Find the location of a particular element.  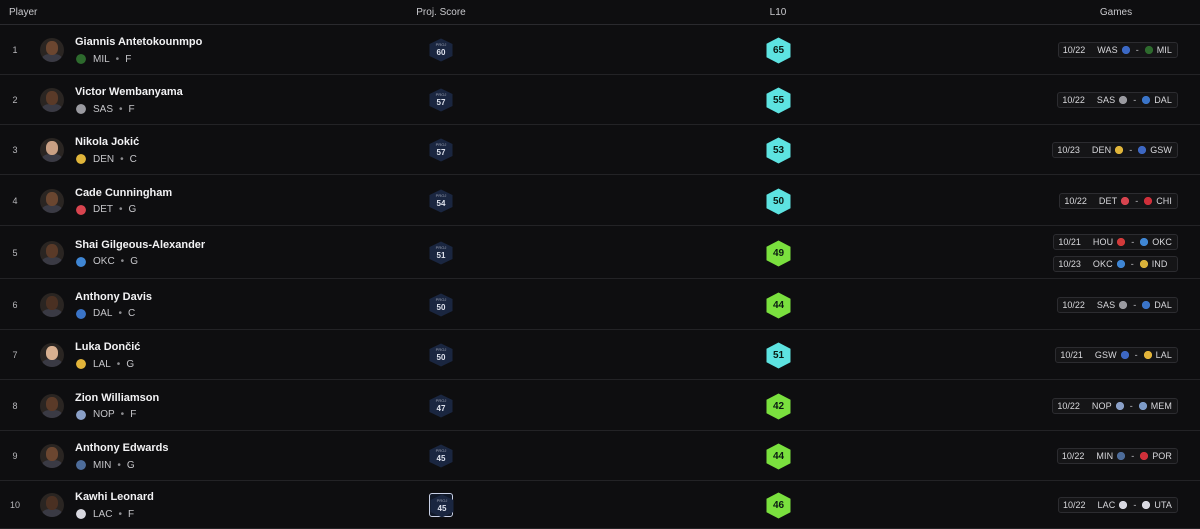

uta-logo-icon is located at coordinates (1146, 505).